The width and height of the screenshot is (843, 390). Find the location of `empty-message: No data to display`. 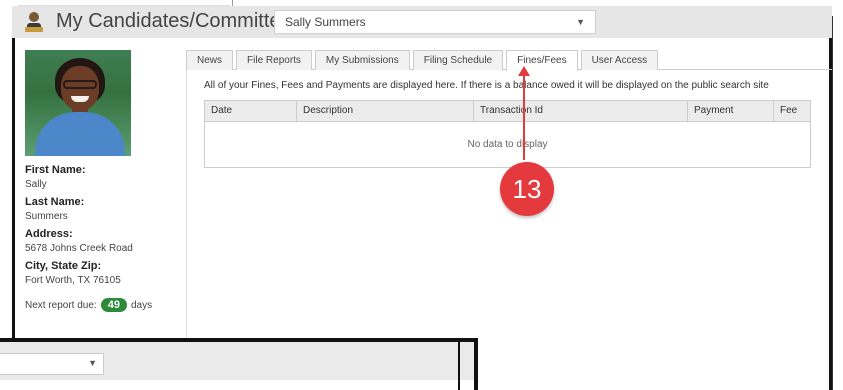

empty-message: No data to display is located at coordinates (507, 144).